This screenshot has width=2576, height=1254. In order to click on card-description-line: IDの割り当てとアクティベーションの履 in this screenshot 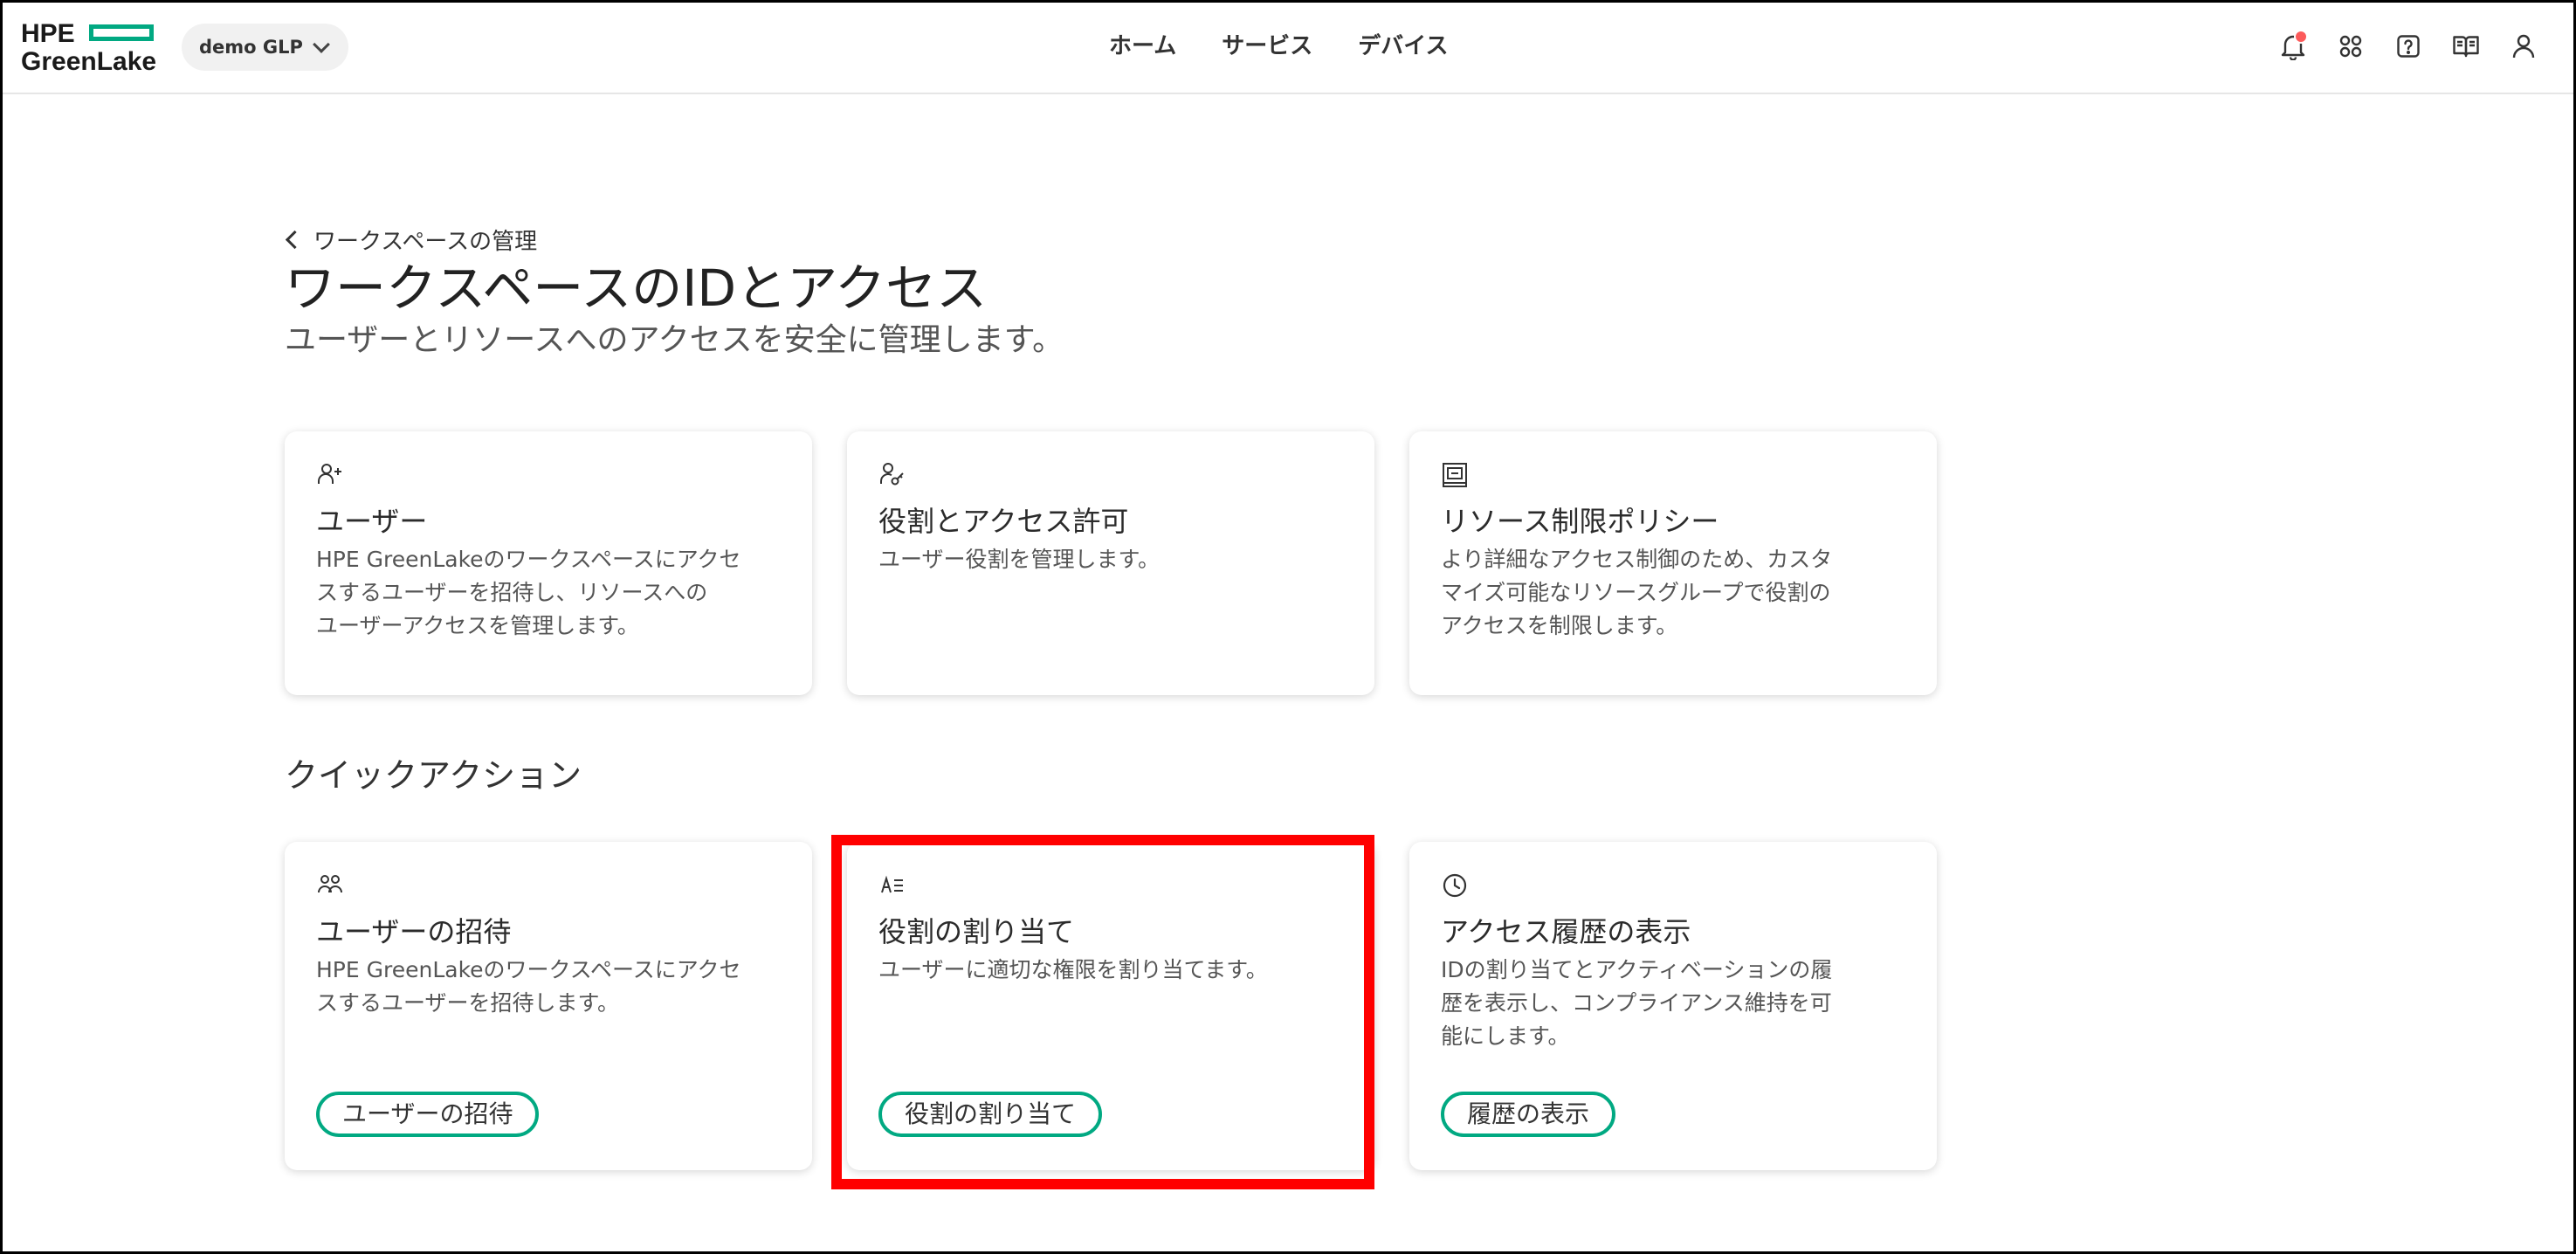, I will do `click(1637, 969)`.